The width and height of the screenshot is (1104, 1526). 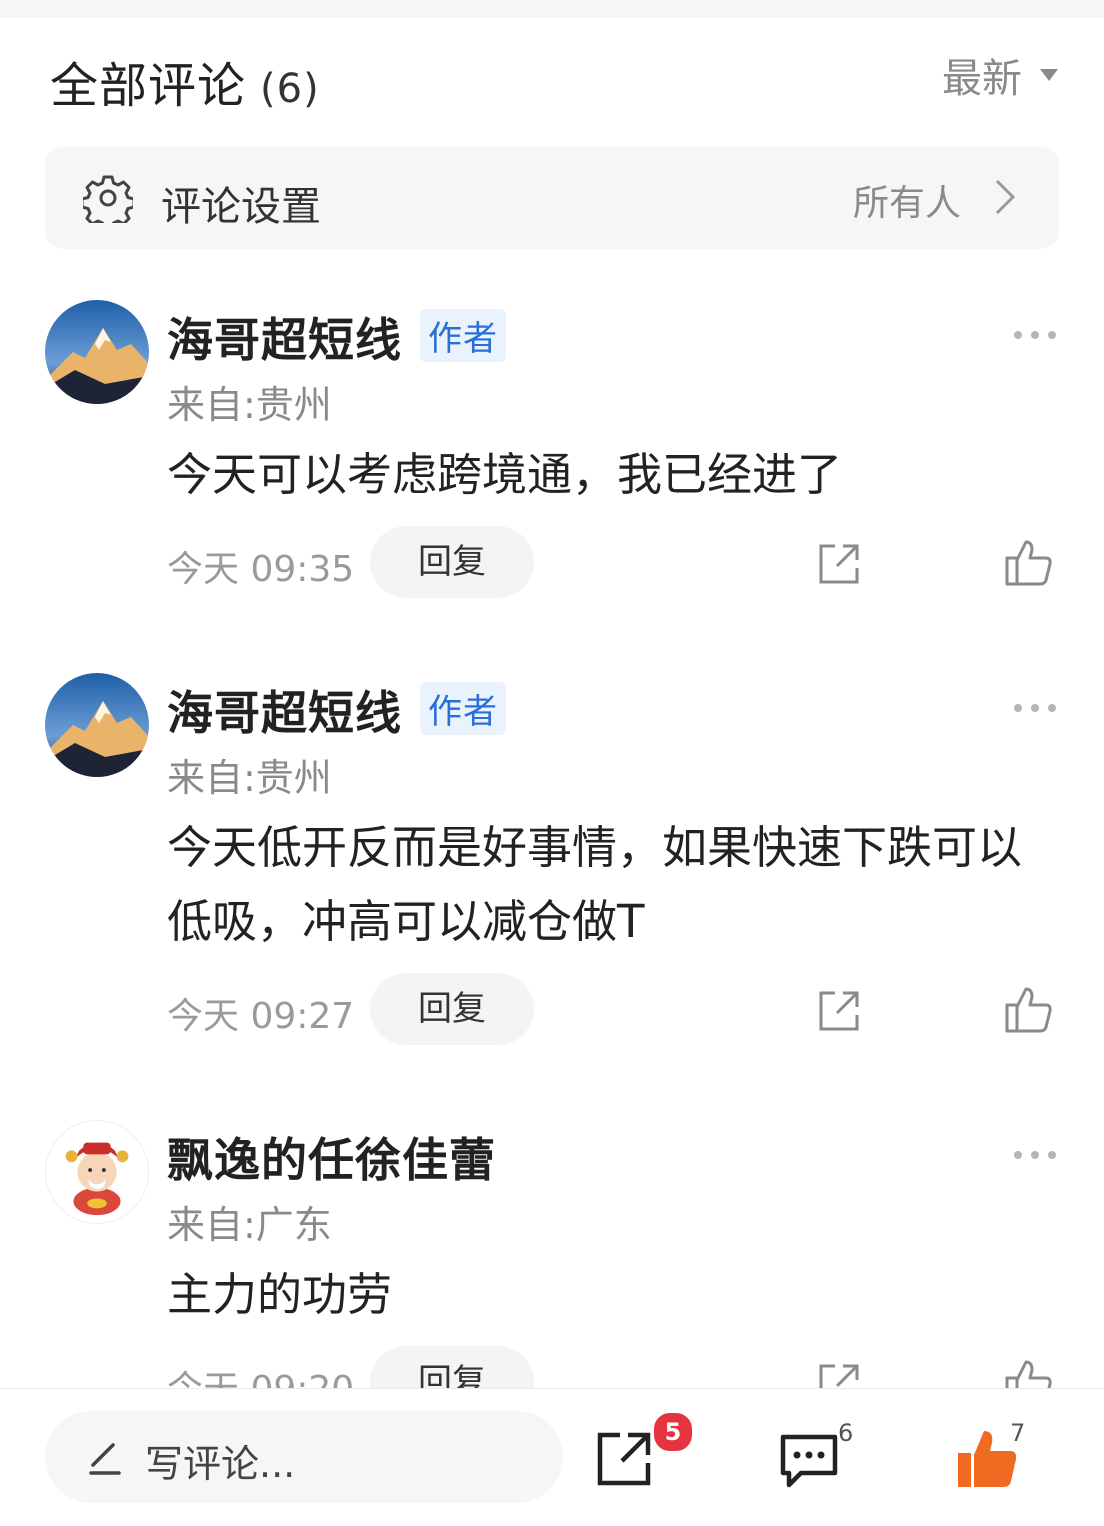 I want to click on page-title: 全部评论 (6), so click(x=185, y=81).